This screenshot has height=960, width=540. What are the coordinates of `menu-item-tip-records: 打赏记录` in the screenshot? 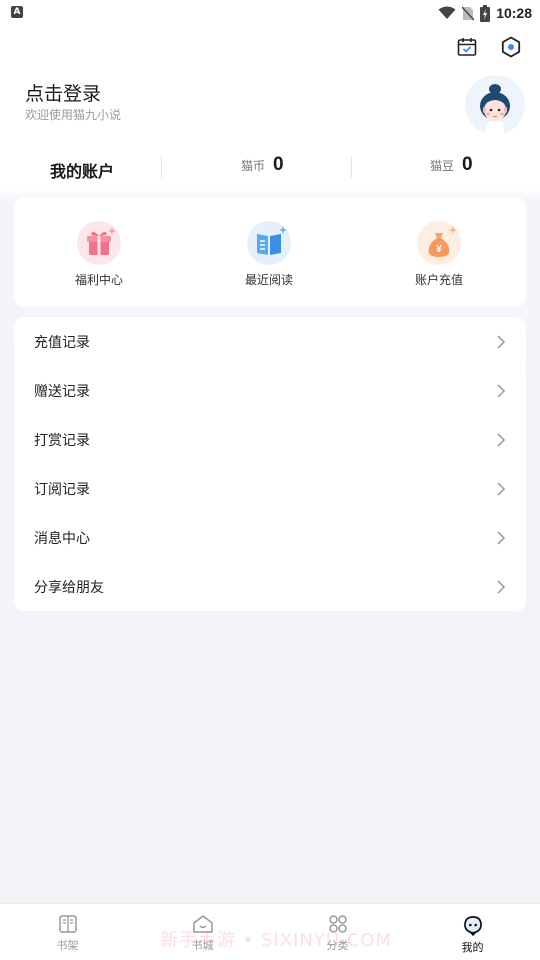 It's located at (270, 439).